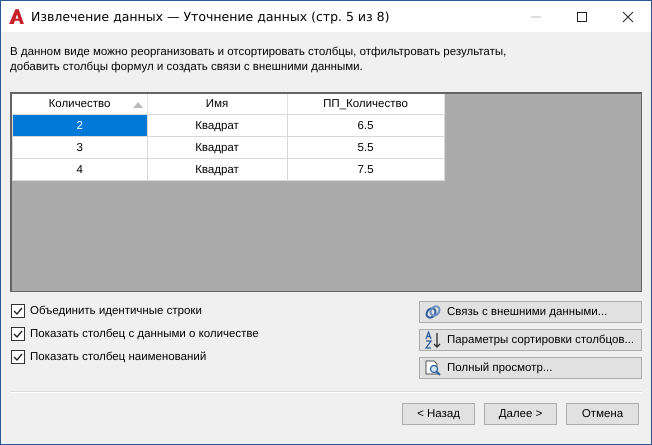 The height and width of the screenshot is (445, 652). I want to click on app-logo-icon, so click(16, 16).